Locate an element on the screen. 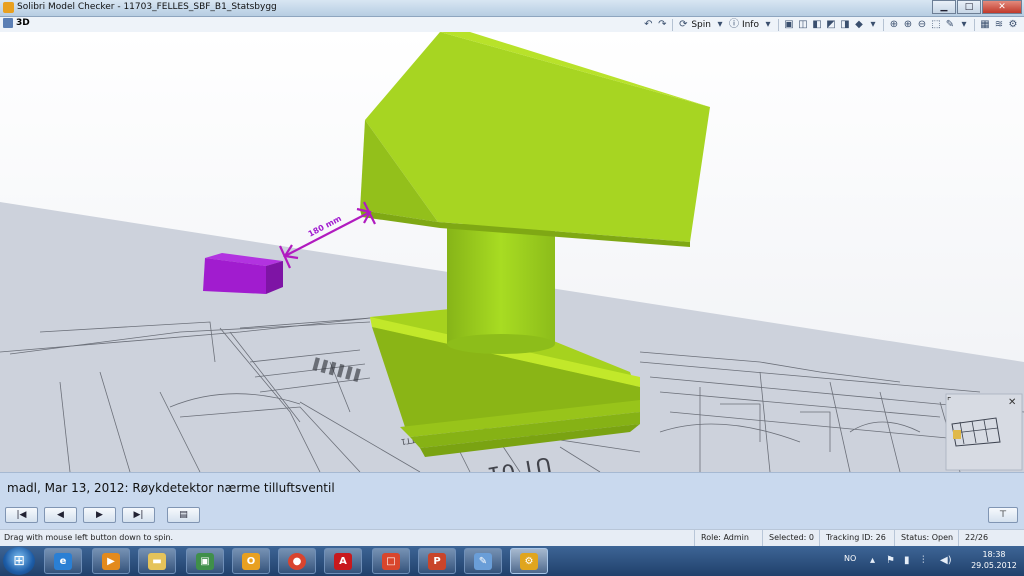  clip-plane-icon: ◧ is located at coordinates (817, 25).